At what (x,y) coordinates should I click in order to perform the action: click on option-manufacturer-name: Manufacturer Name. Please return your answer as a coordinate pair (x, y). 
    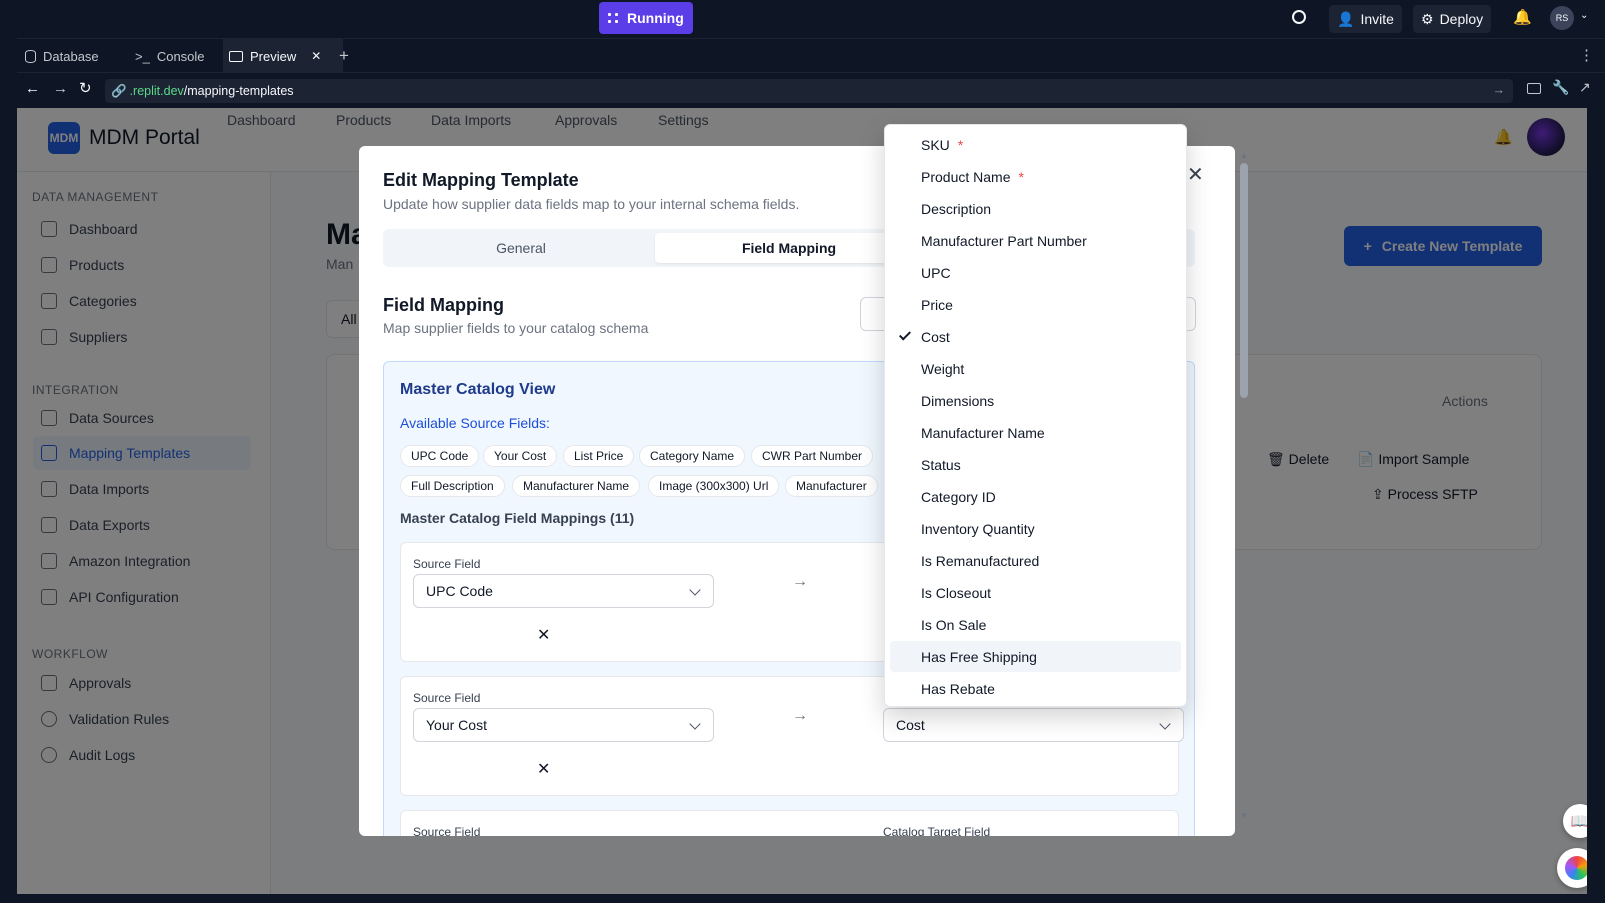
    Looking at the image, I should click on (1035, 432).